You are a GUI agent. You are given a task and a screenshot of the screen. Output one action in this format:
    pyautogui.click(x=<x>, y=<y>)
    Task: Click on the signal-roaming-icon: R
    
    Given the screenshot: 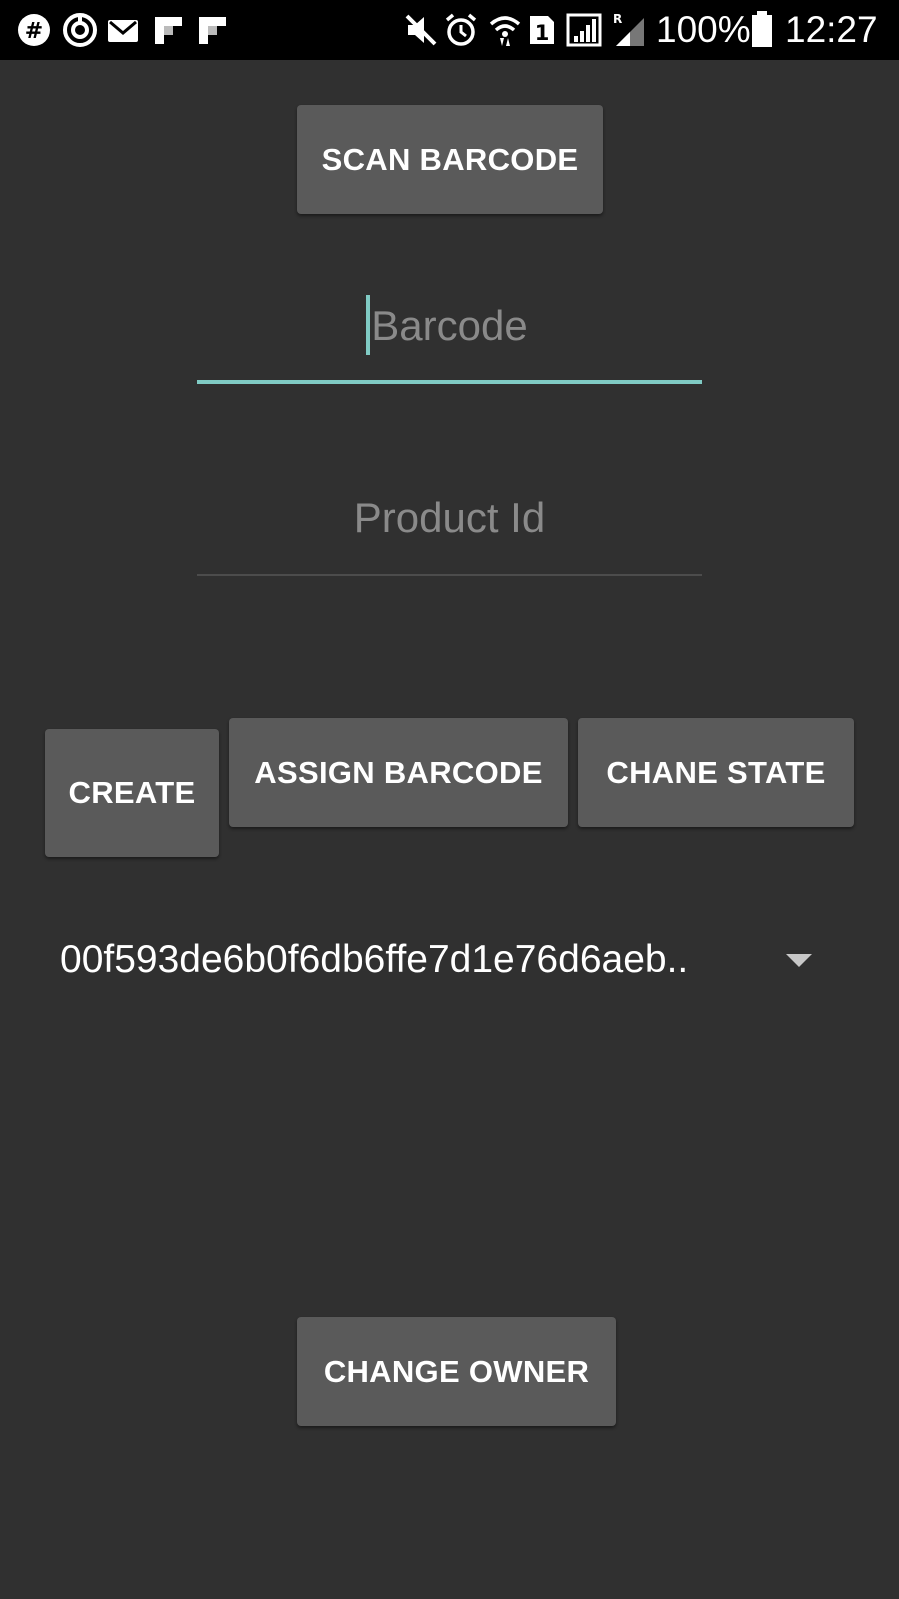 What is the action you would take?
    pyautogui.click(x=629, y=30)
    